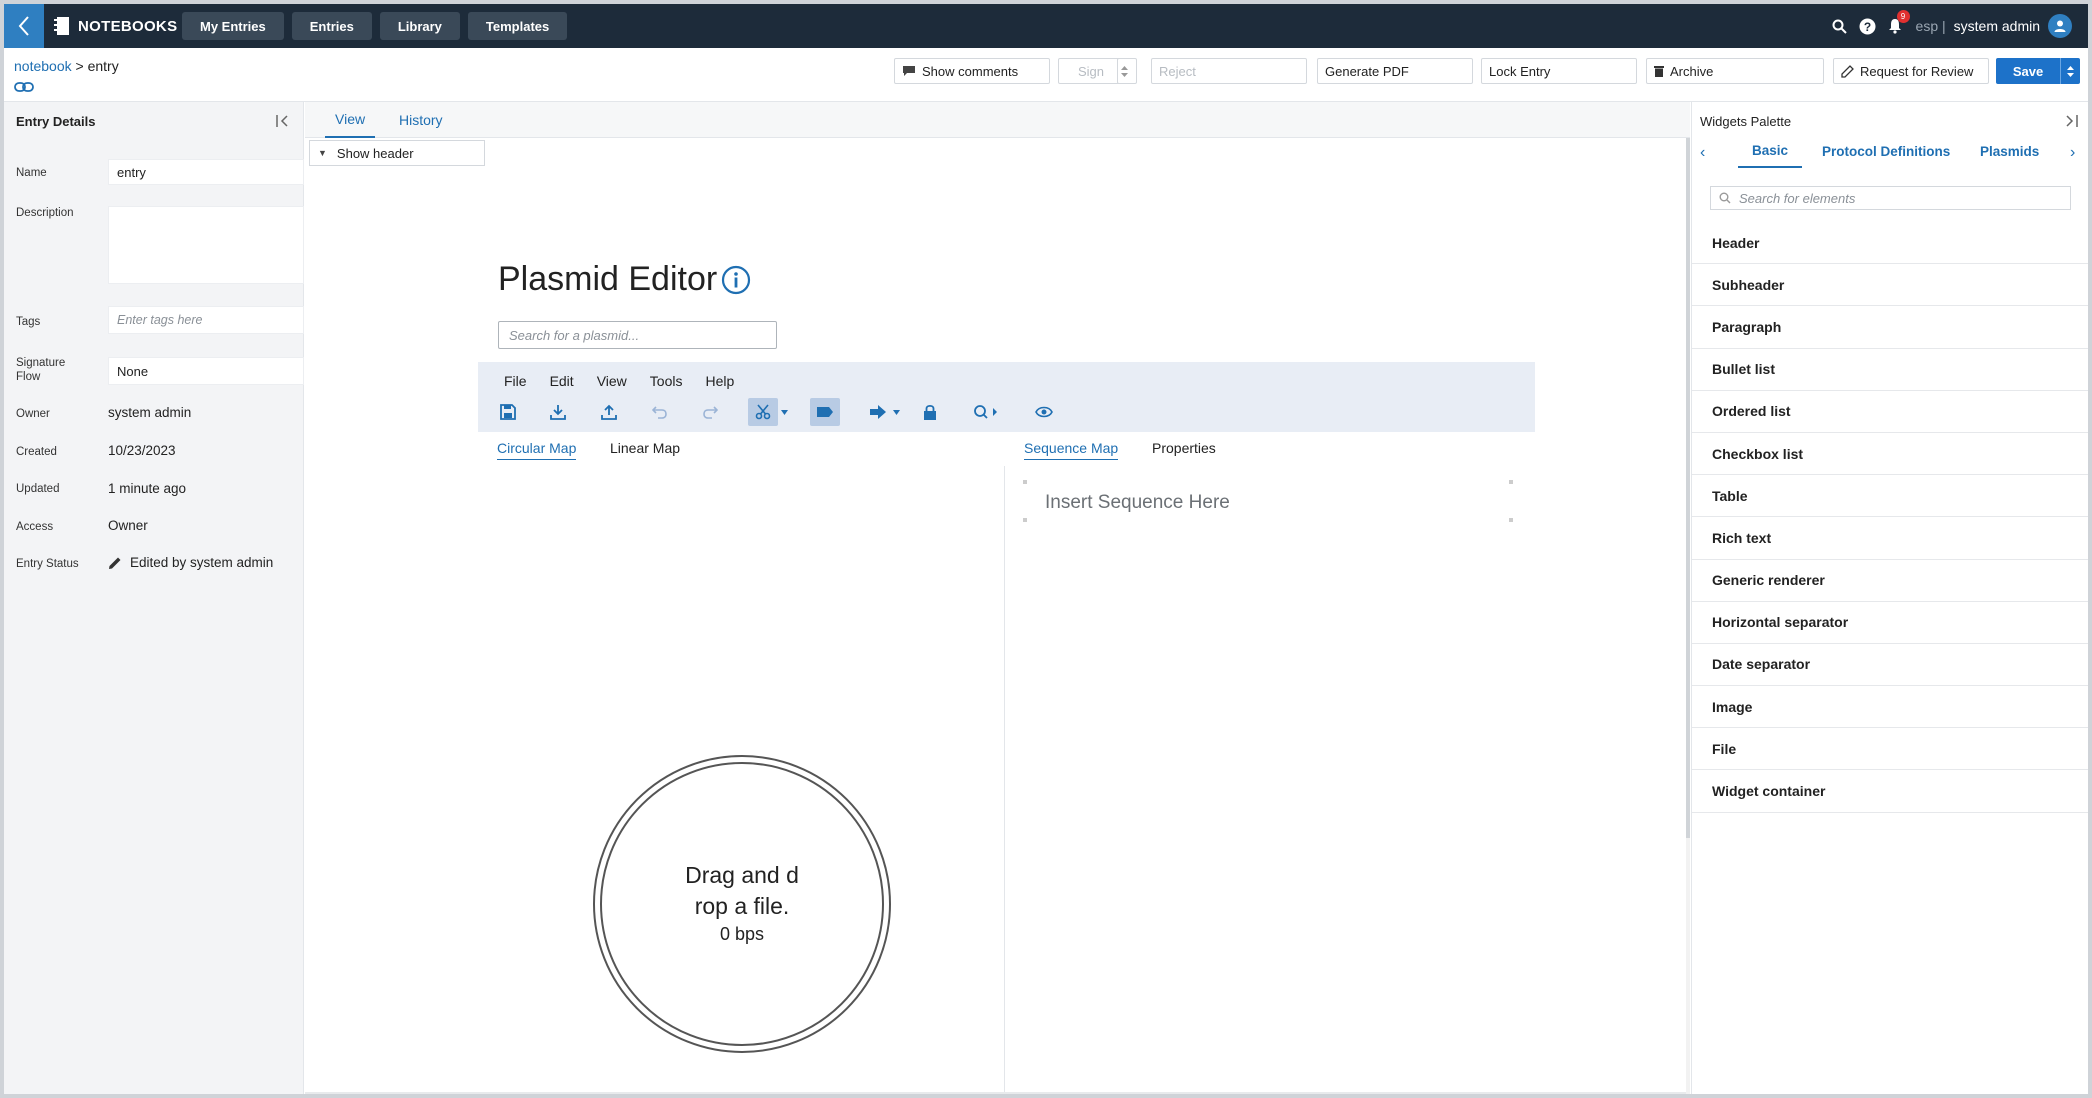 Image resolution: width=2092 pixels, height=1098 pixels. I want to click on menu-edit: Edit, so click(562, 381).